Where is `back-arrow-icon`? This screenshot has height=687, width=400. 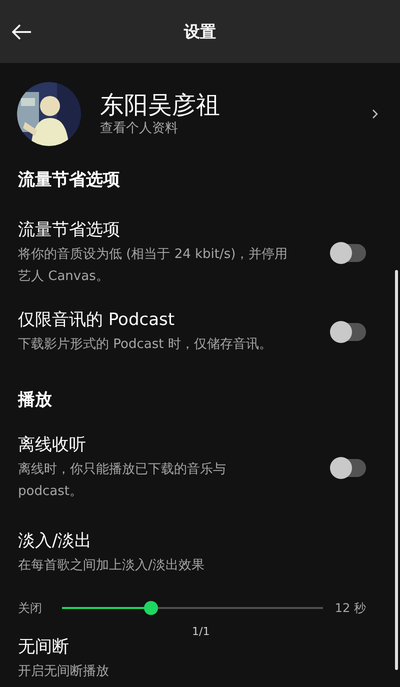 back-arrow-icon is located at coordinates (22, 32).